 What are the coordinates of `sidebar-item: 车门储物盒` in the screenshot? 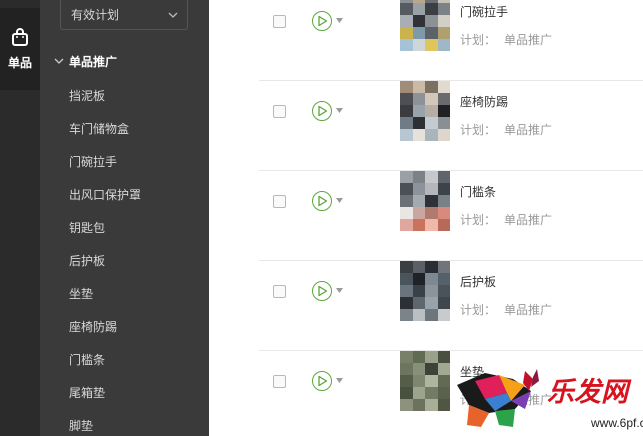 It's located at (124, 133).